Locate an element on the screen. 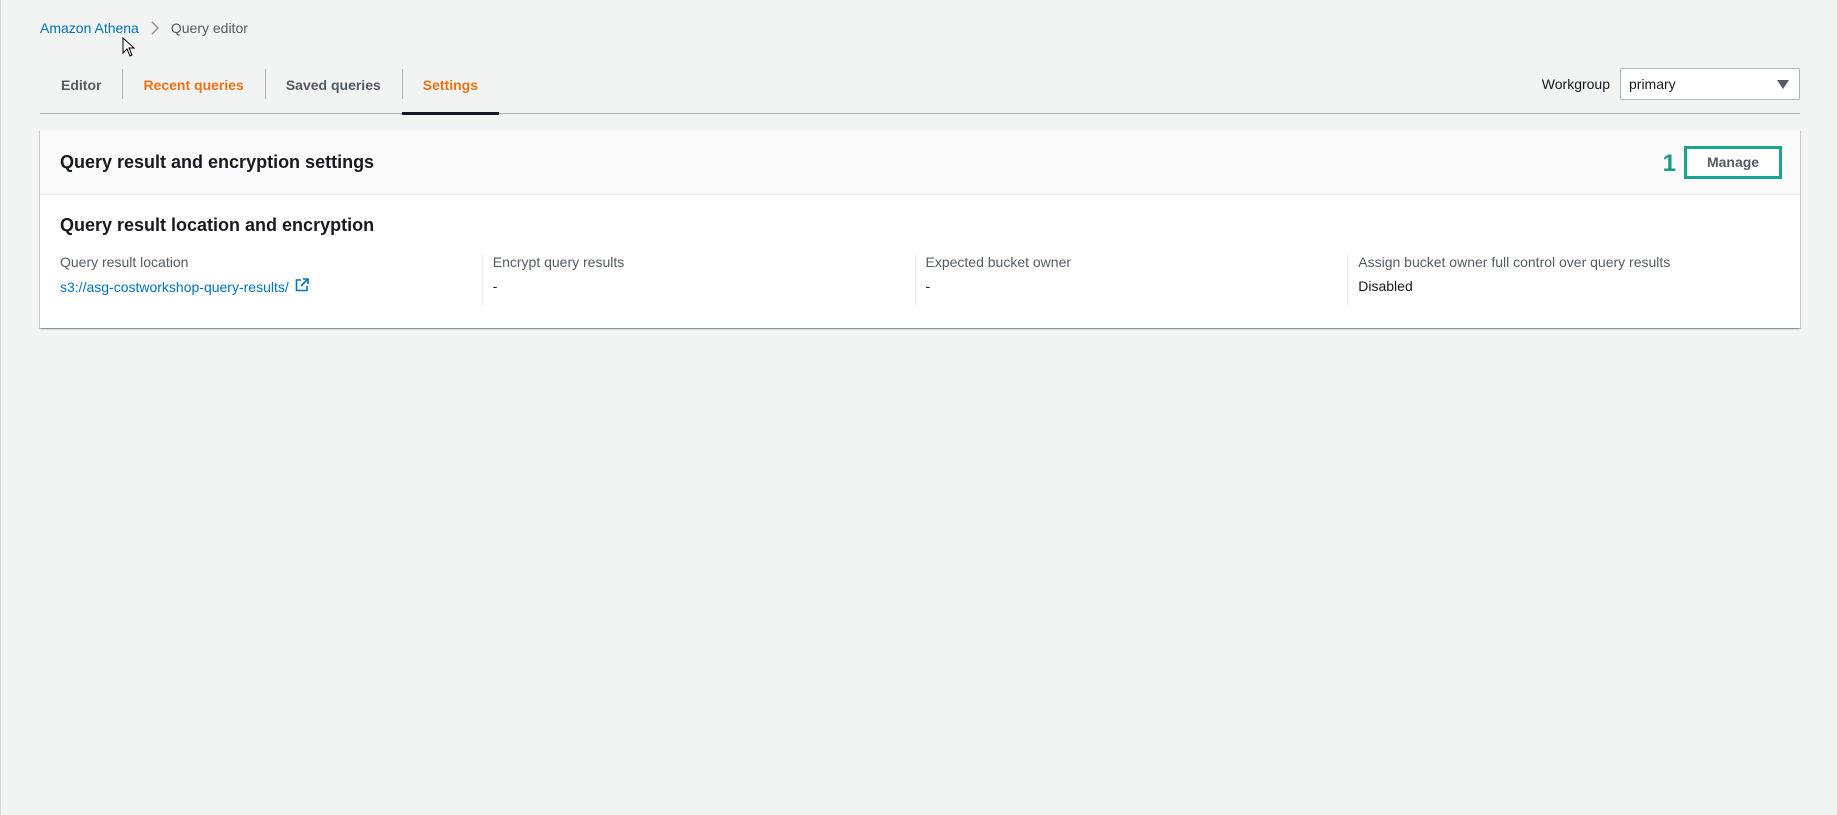 Image resolution: width=1837 pixels, height=815 pixels. field-label: Query result location is located at coordinates (124, 262).